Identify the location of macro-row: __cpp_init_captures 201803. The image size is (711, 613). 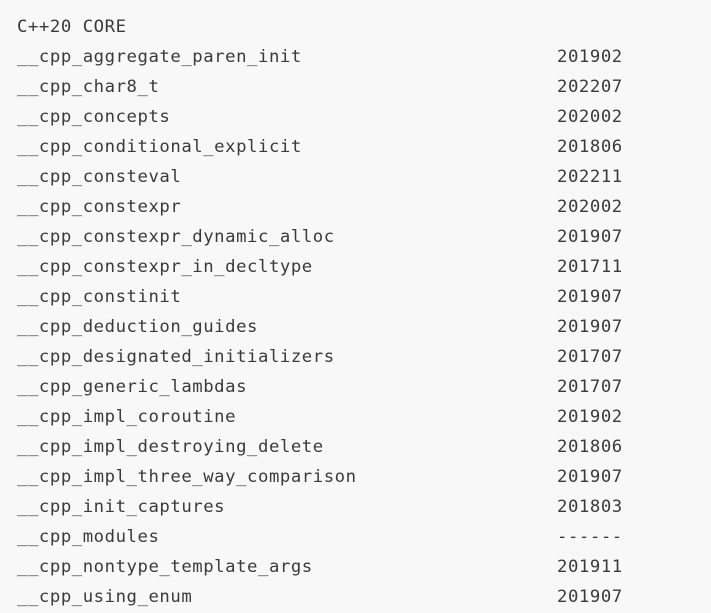
(364, 510).